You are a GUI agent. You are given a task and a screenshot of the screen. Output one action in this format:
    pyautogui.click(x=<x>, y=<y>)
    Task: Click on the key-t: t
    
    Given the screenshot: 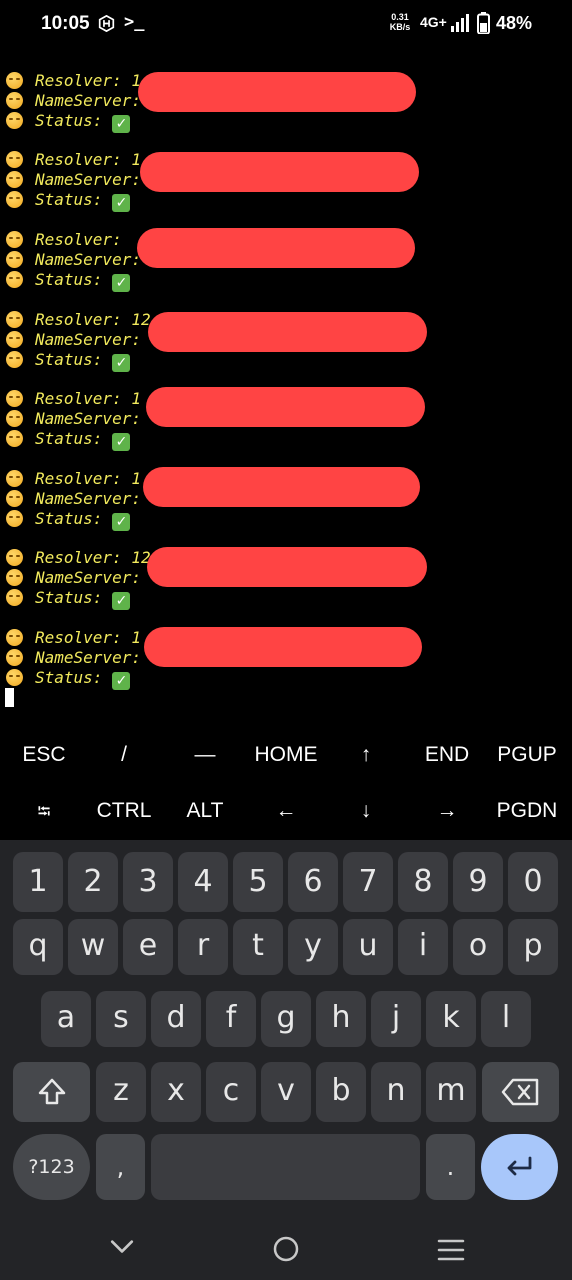 What is the action you would take?
    pyautogui.click(x=258, y=947)
    